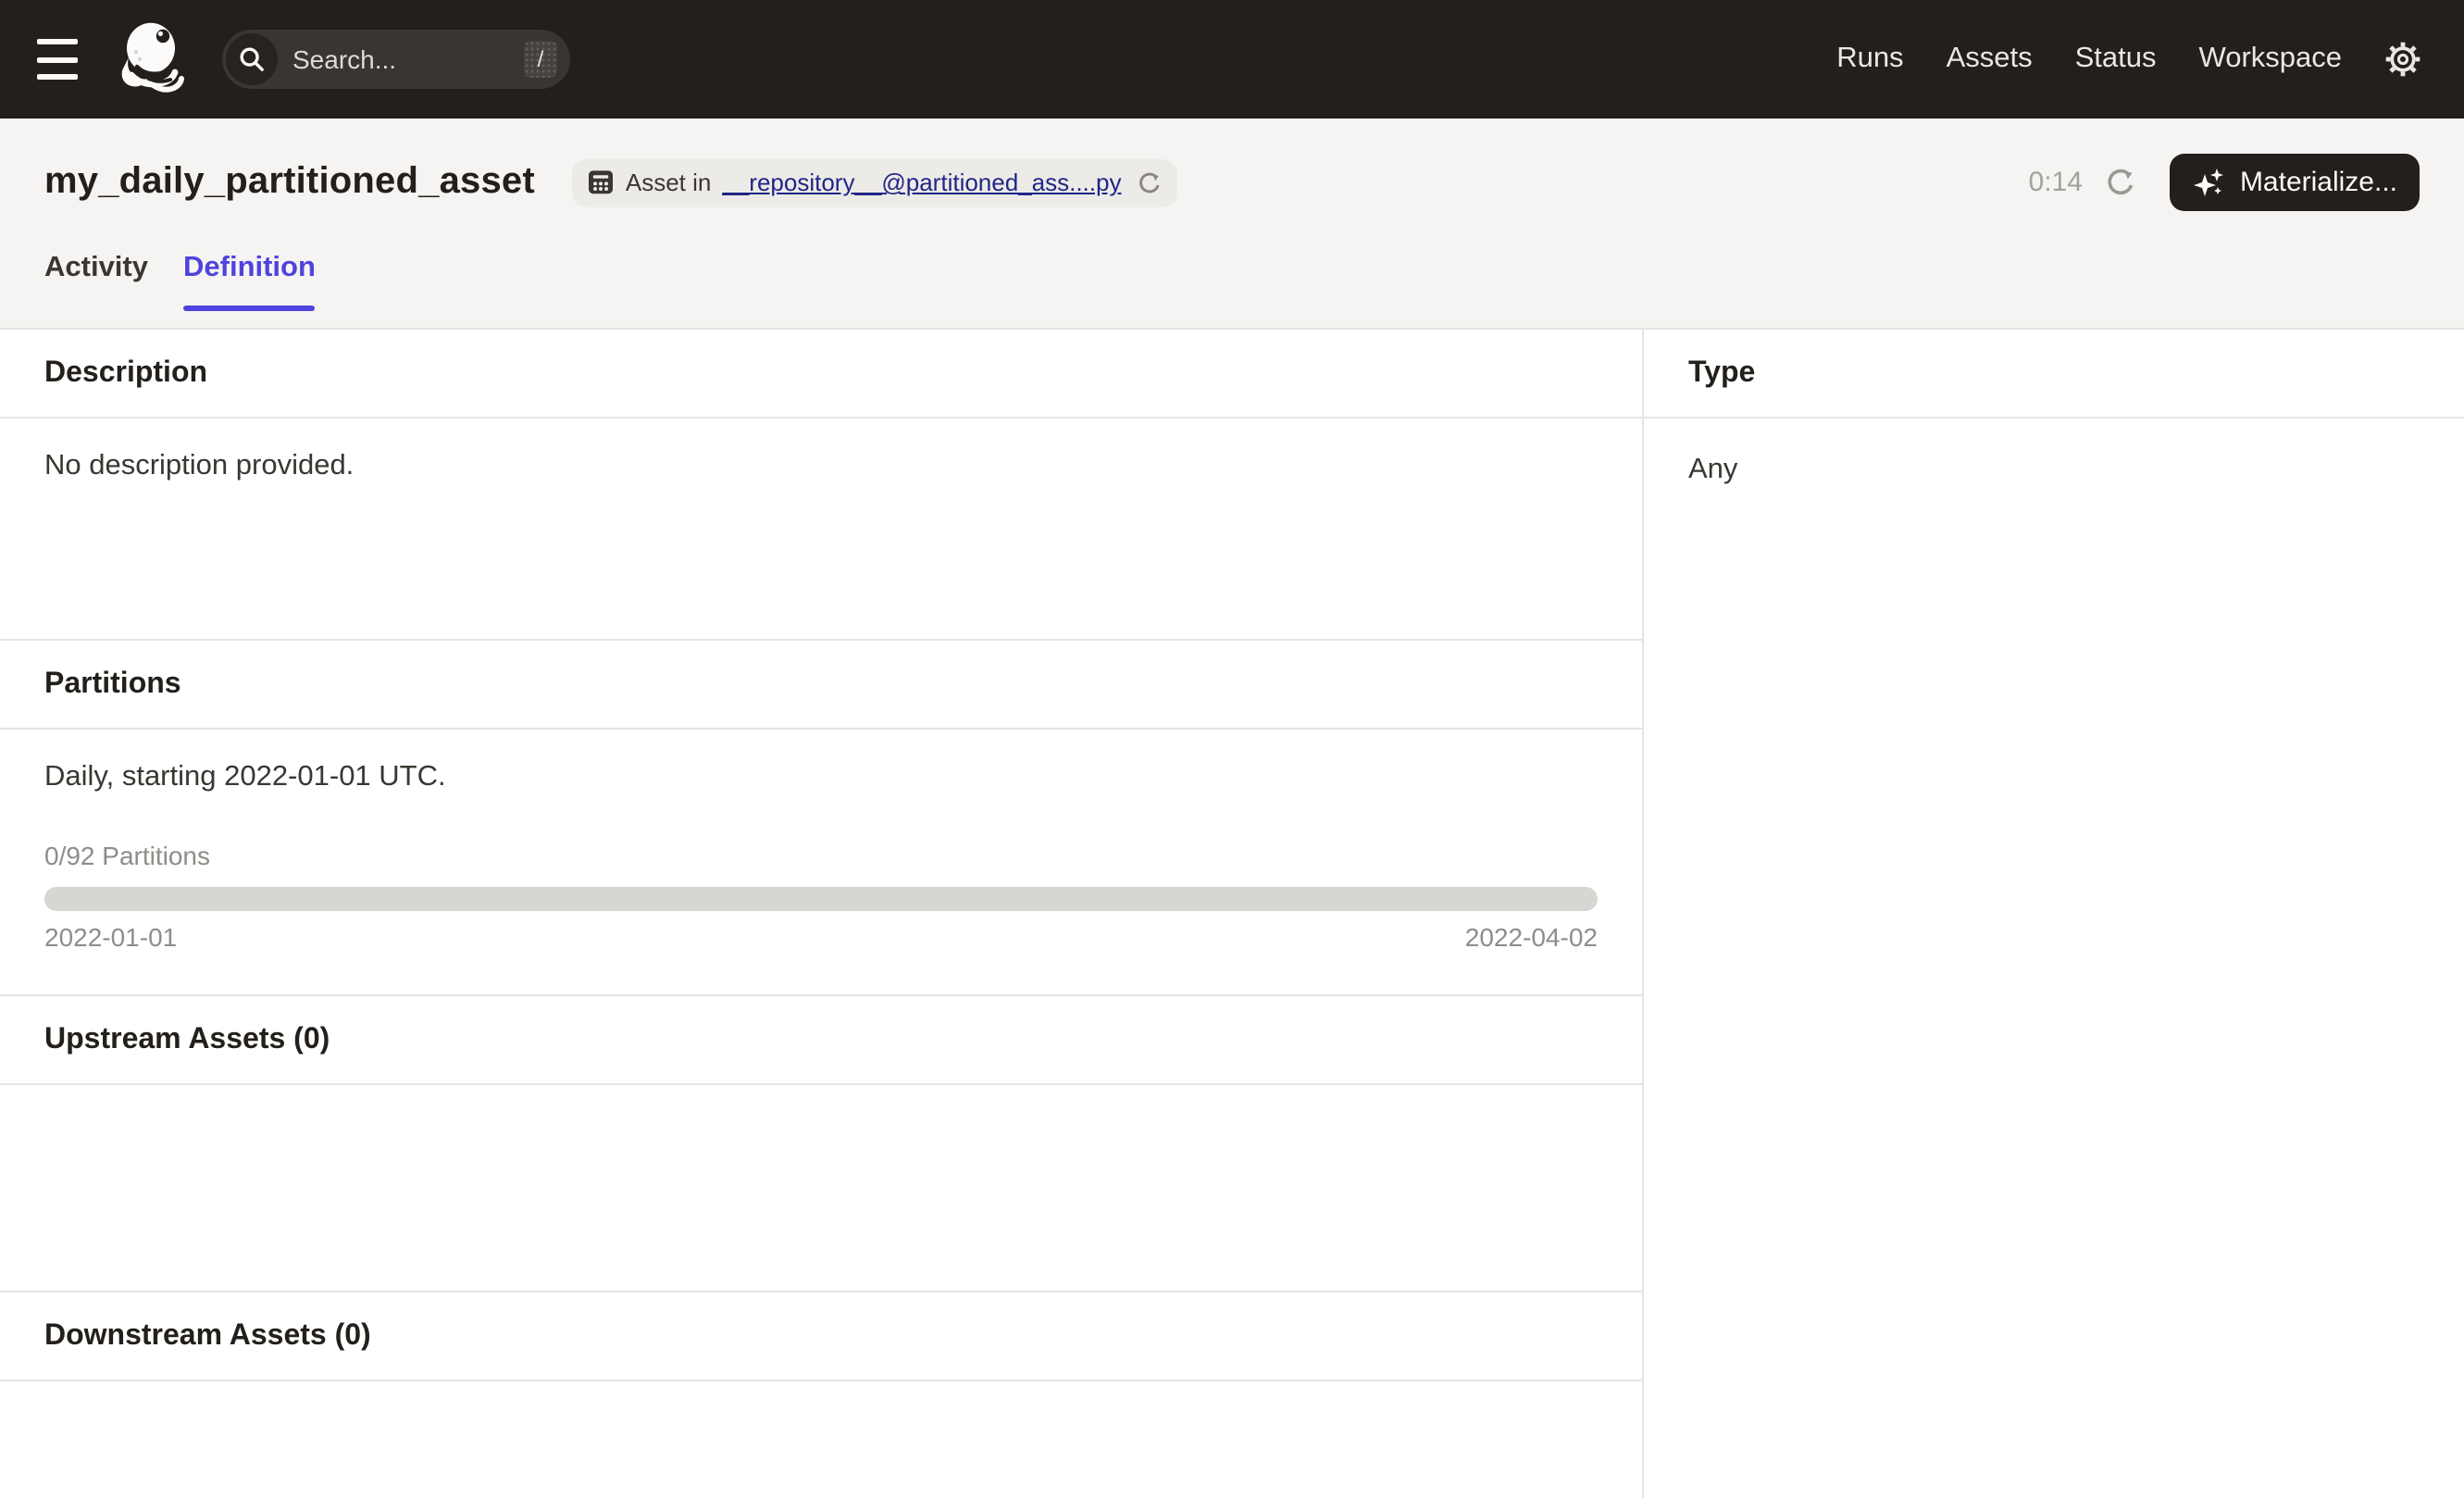 The height and width of the screenshot is (1498, 2464). What do you see at coordinates (2055, 183) in the screenshot?
I see `refresh-countdown: 0:14` at bounding box center [2055, 183].